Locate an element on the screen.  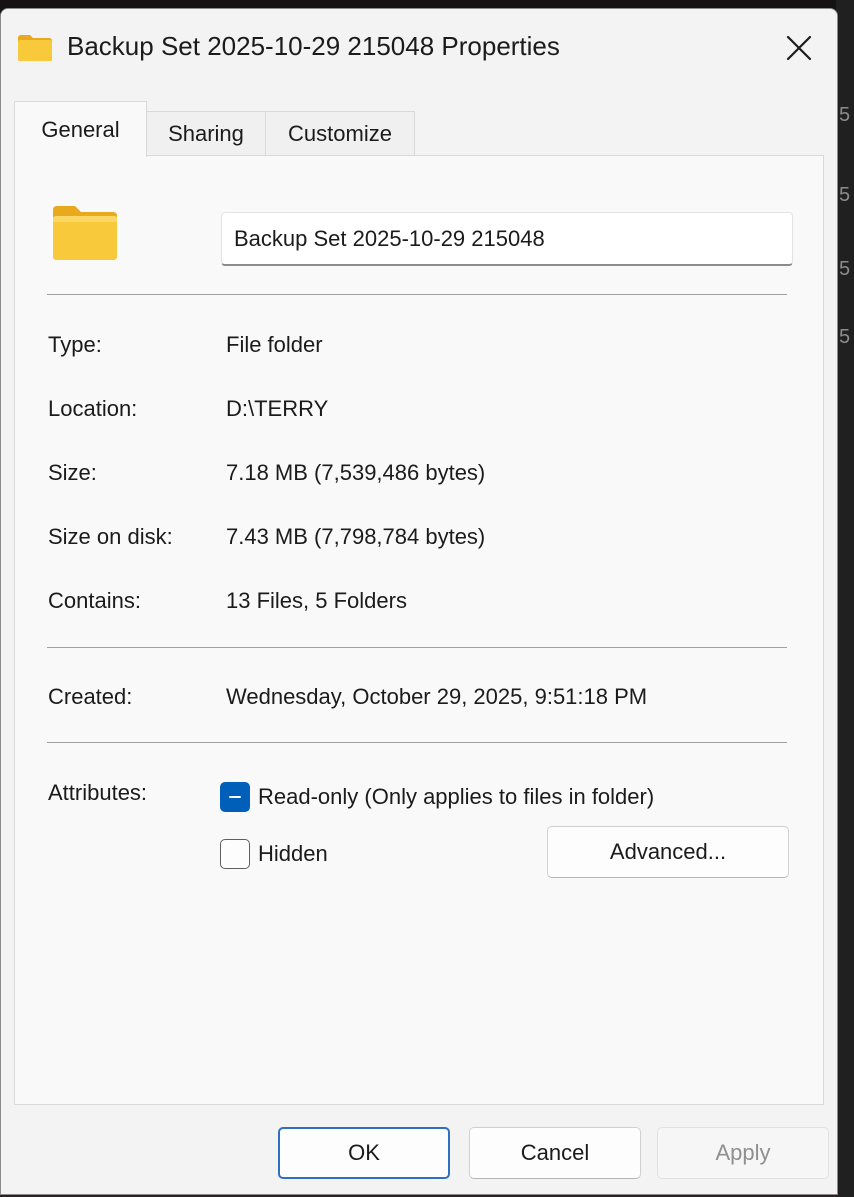
hidden-label: Hidden is located at coordinates (293, 854).